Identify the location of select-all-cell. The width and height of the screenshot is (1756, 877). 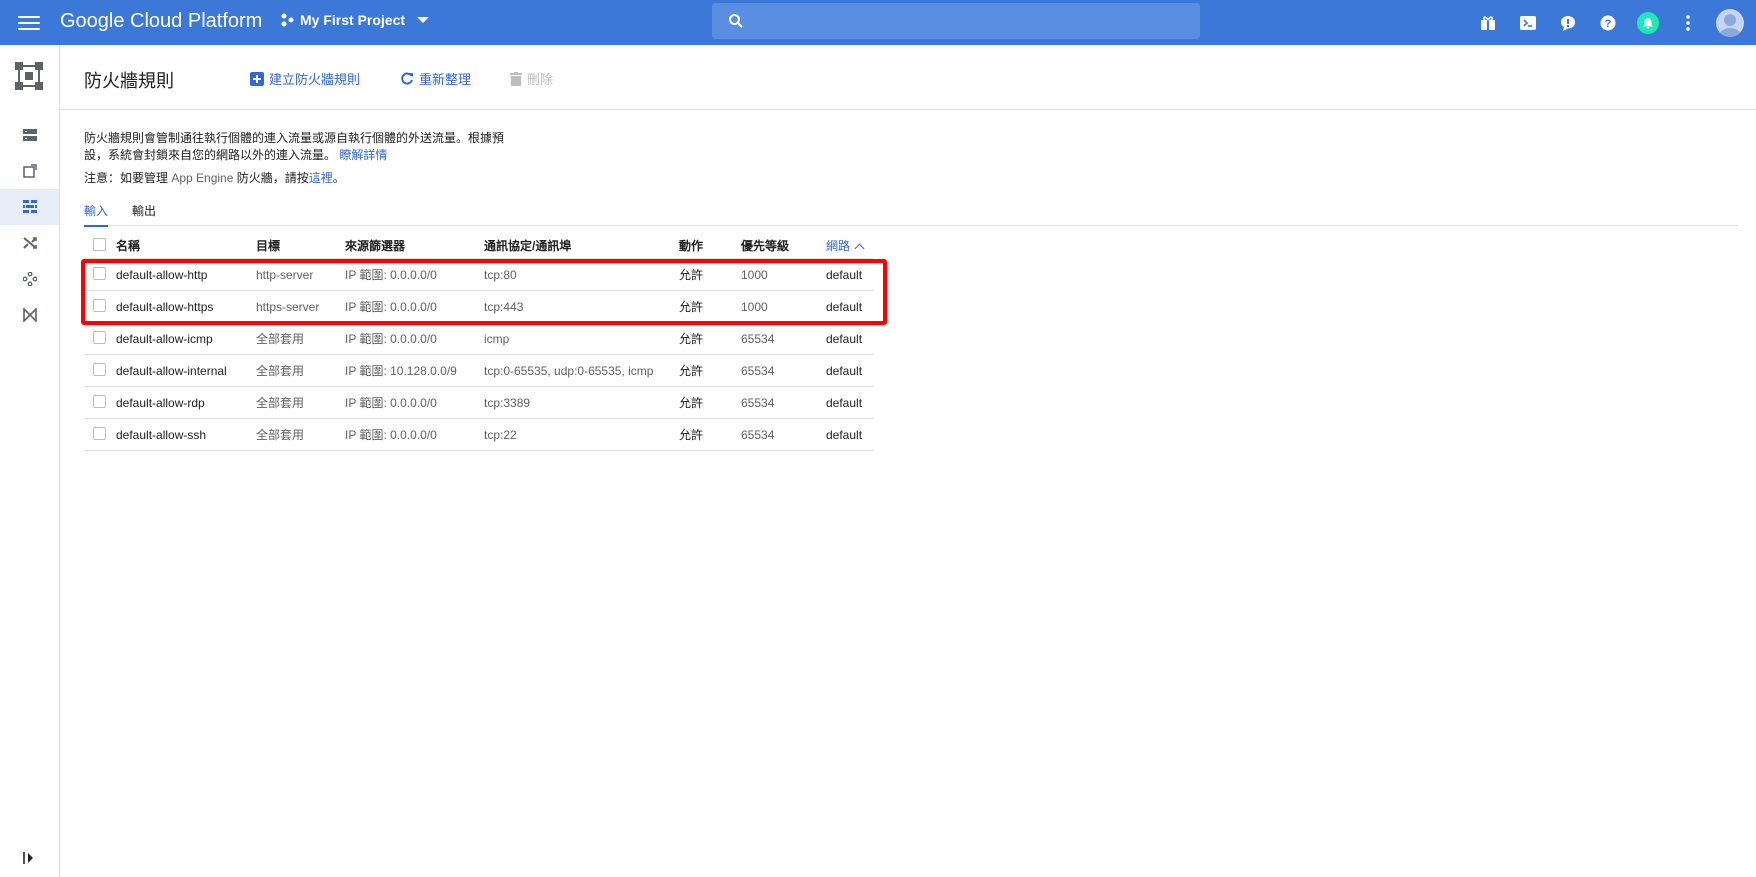
(100, 245).